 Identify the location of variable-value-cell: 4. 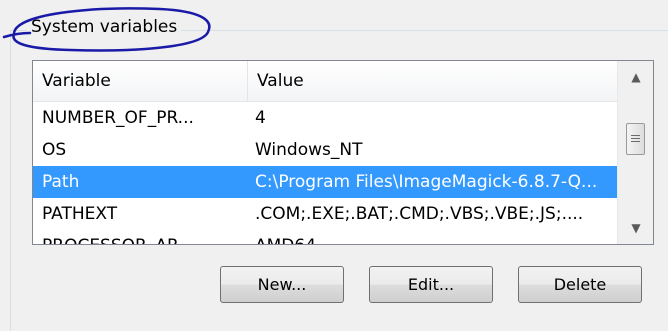
(260, 118).